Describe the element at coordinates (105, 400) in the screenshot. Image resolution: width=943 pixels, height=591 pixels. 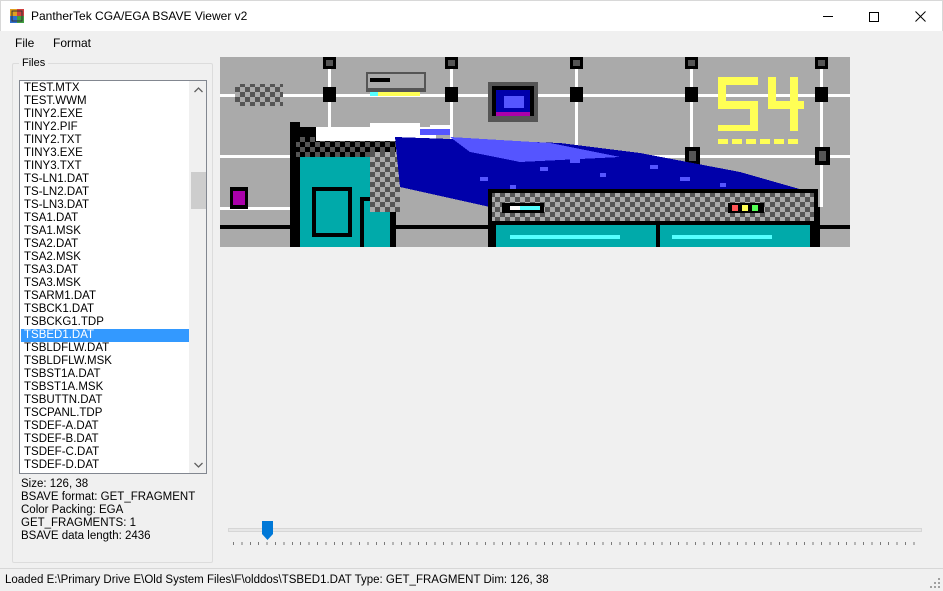
I see `file-list-item: TSBUTTN.DAT` at that location.